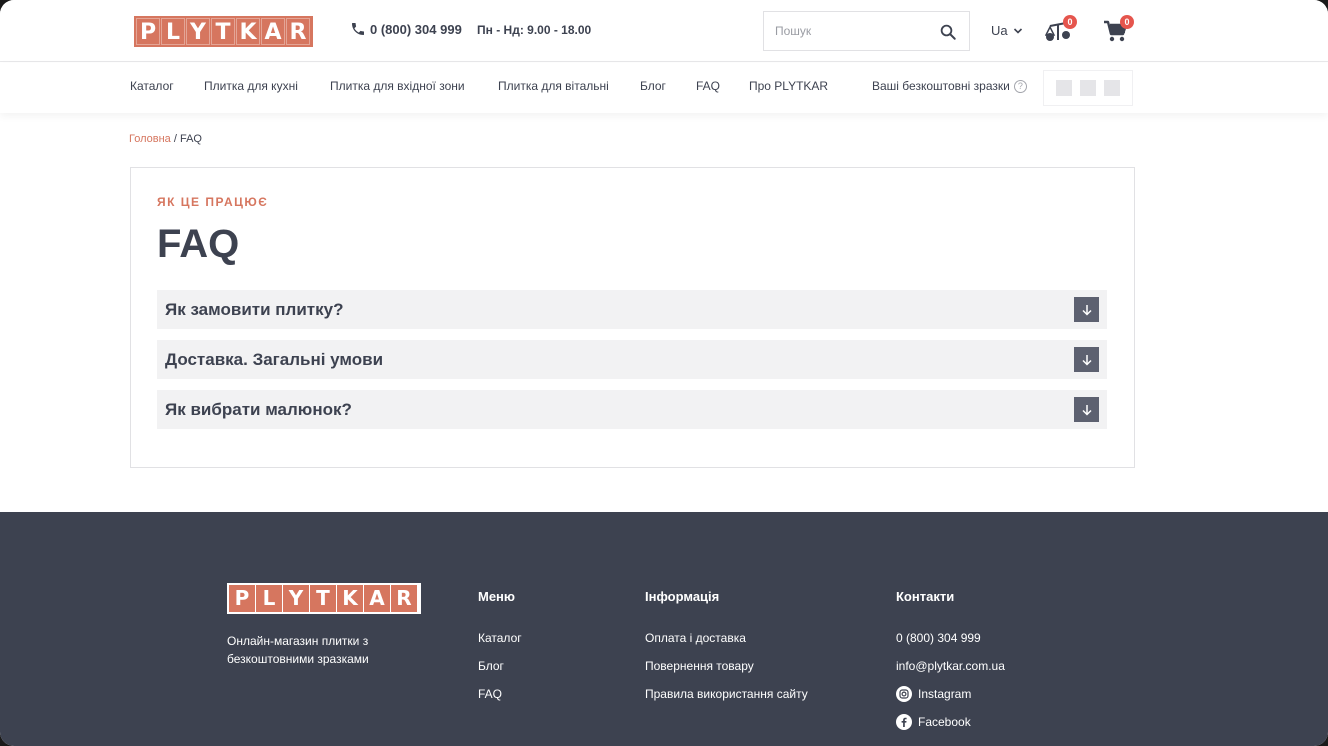 The height and width of the screenshot is (746, 1328). Describe the element at coordinates (1118, 29) in the screenshot. I see `cart-button: 0` at that location.